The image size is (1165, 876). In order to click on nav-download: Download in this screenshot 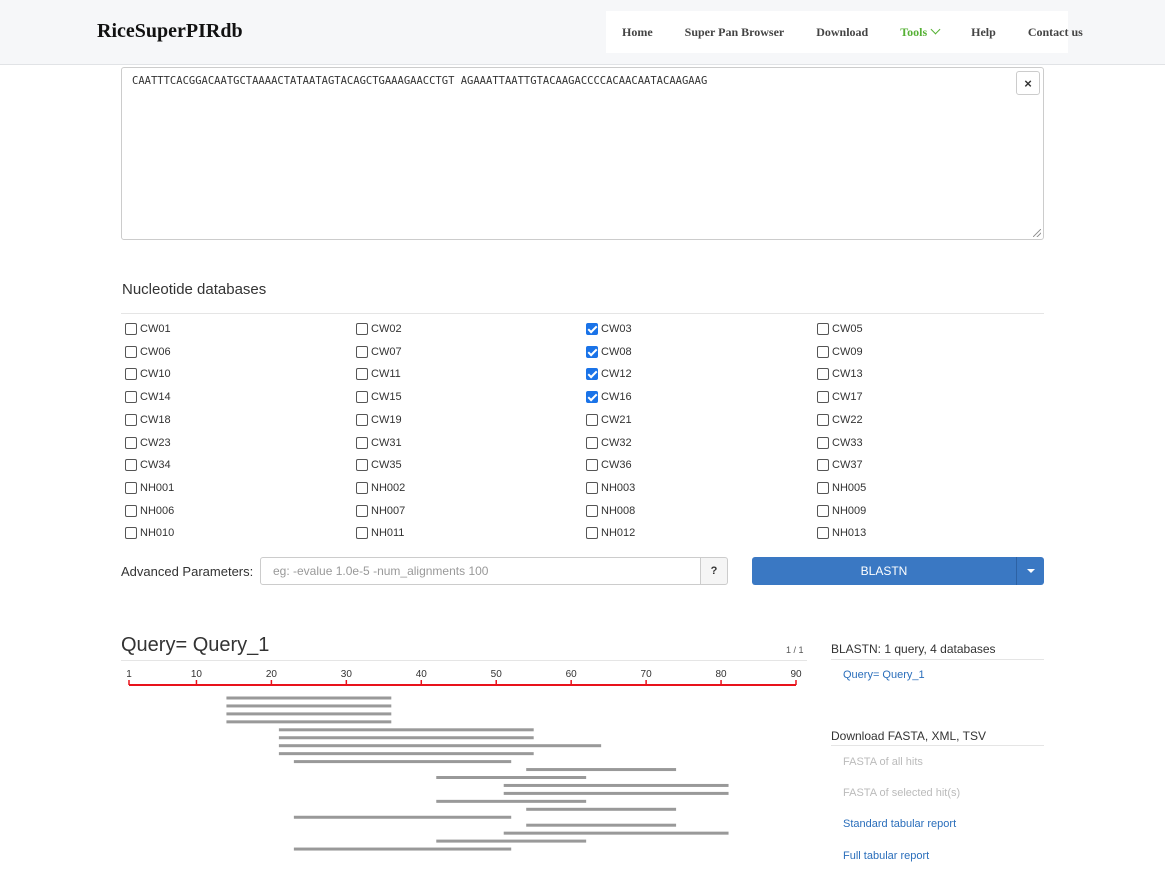, I will do `click(842, 32)`.